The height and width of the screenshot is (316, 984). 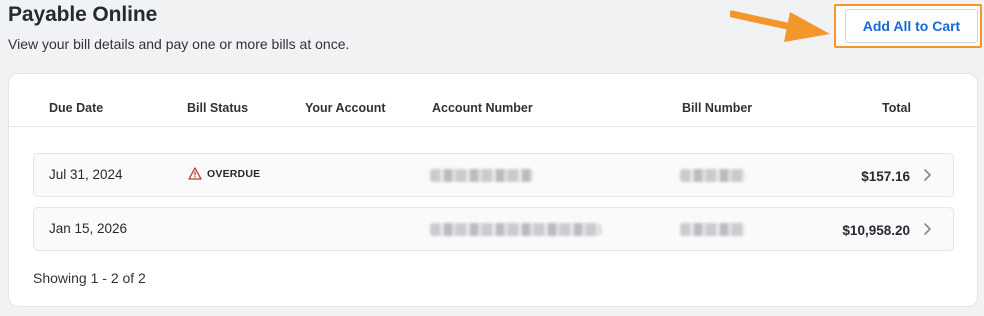 I want to click on due-date-cell: Jul 31, 2024, so click(x=86, y=174).